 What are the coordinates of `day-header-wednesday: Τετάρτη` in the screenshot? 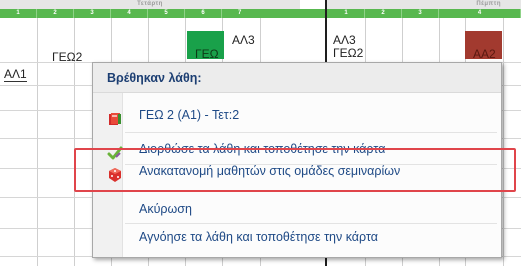 It's located at (150, 4).